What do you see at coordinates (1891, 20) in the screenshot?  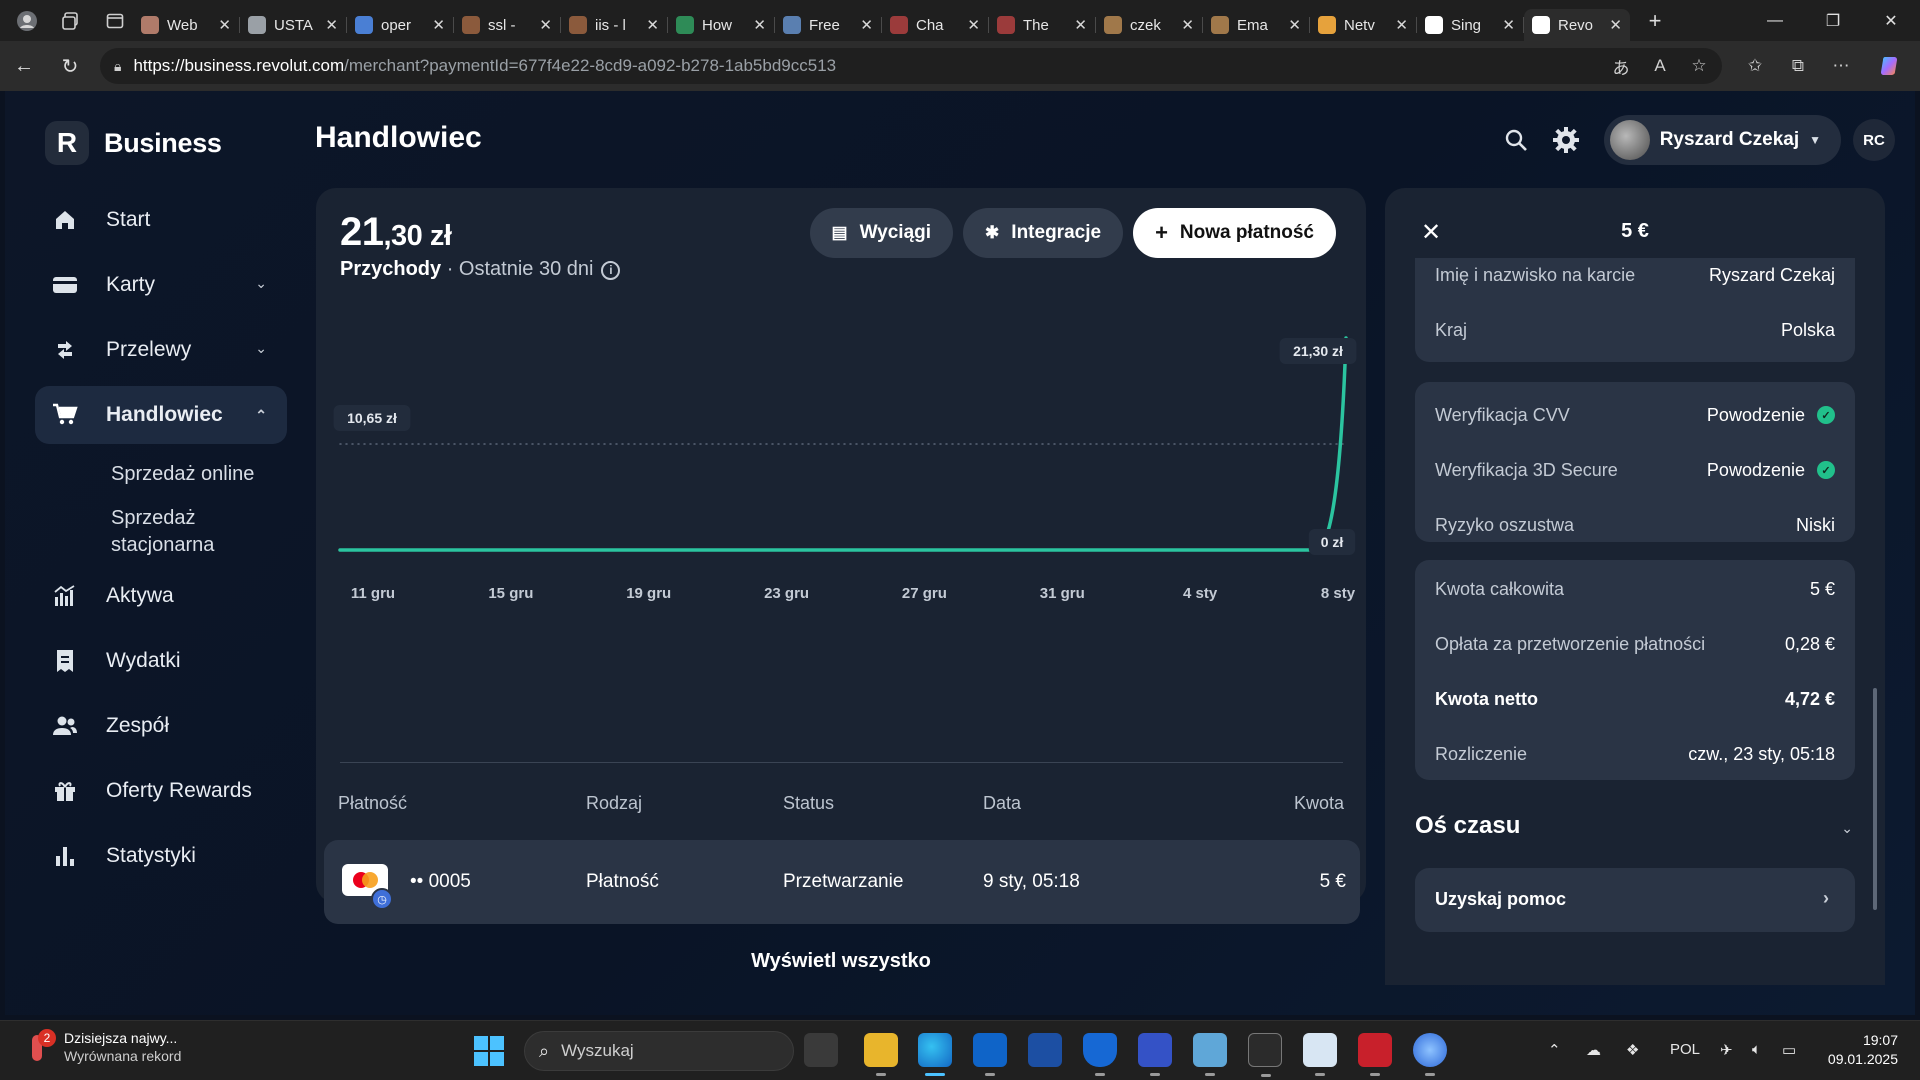 I see `close-window-button: ✕` at bounding box center [1891, 20].